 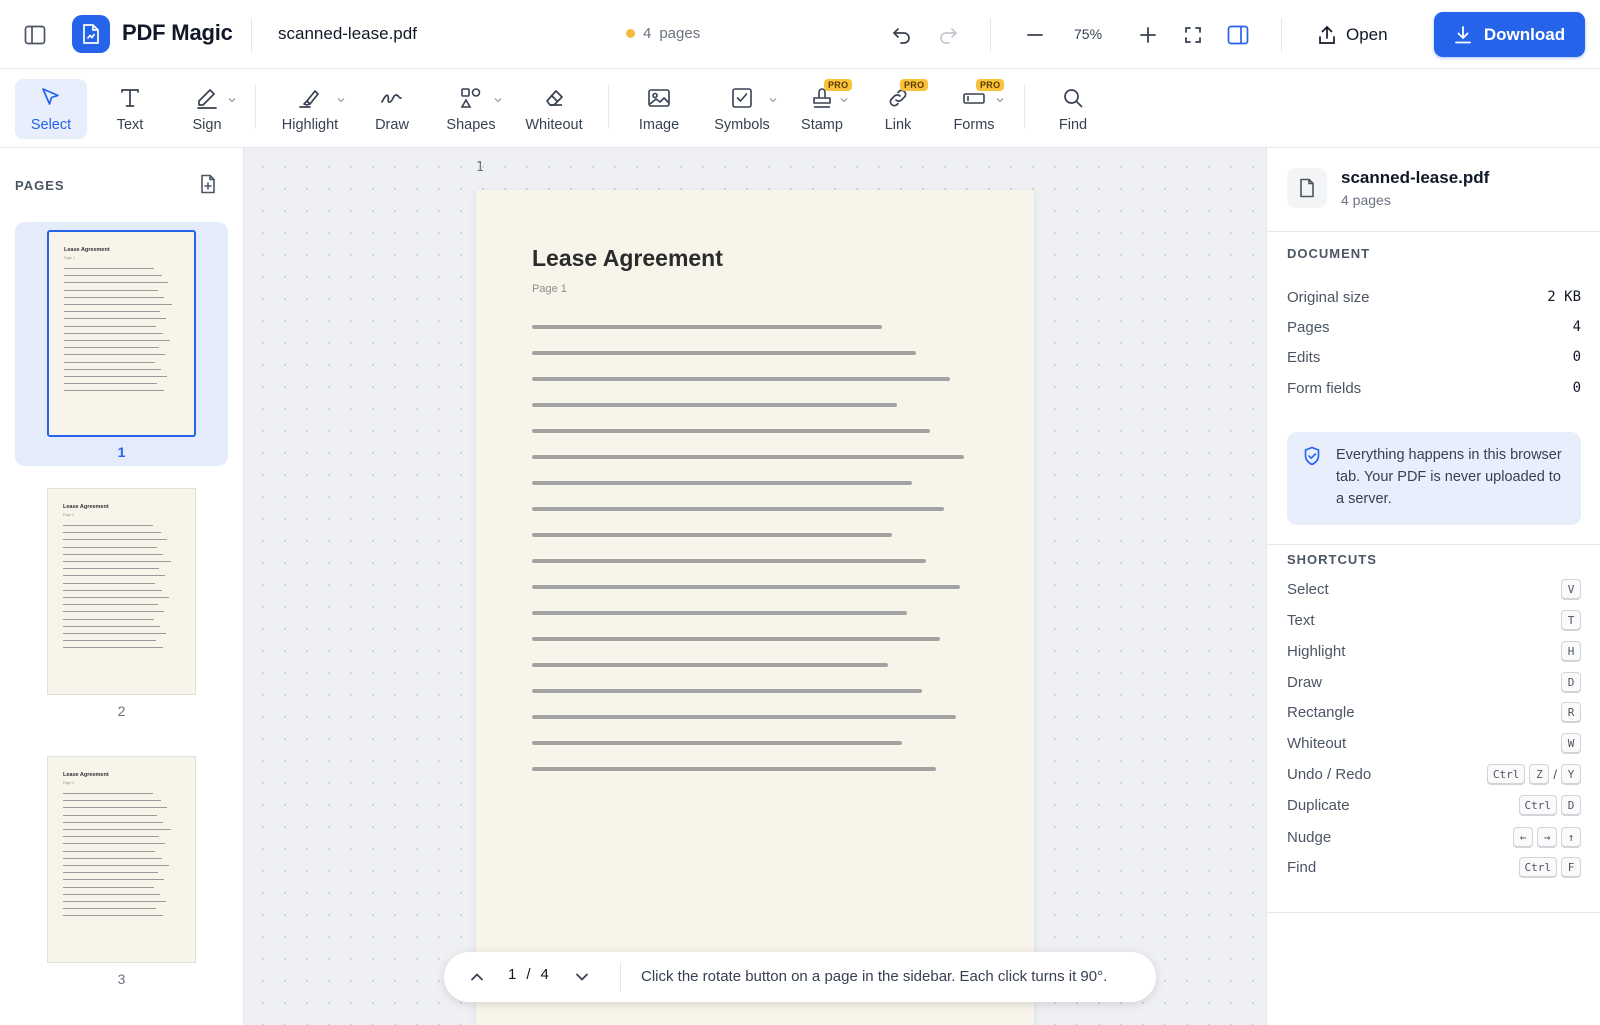 I want to click on zoom-level: 75%, so click(x=1088, y=34).